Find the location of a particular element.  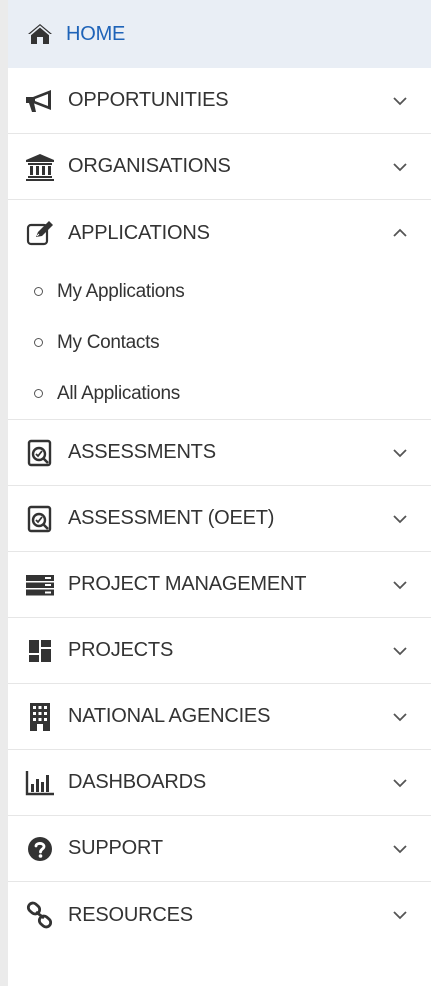

sidebar-item-label: DASHBOARDS is located at coordinates (137, 782).